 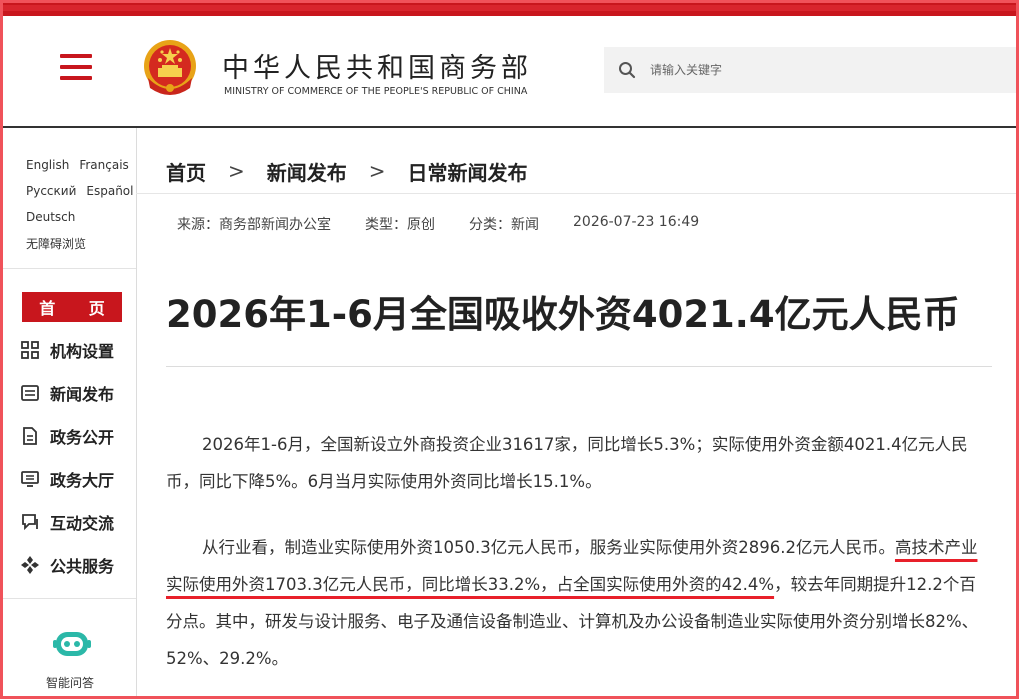 I want to click on sidebar-item-label: 政务公开, so click(x=82, y=437).